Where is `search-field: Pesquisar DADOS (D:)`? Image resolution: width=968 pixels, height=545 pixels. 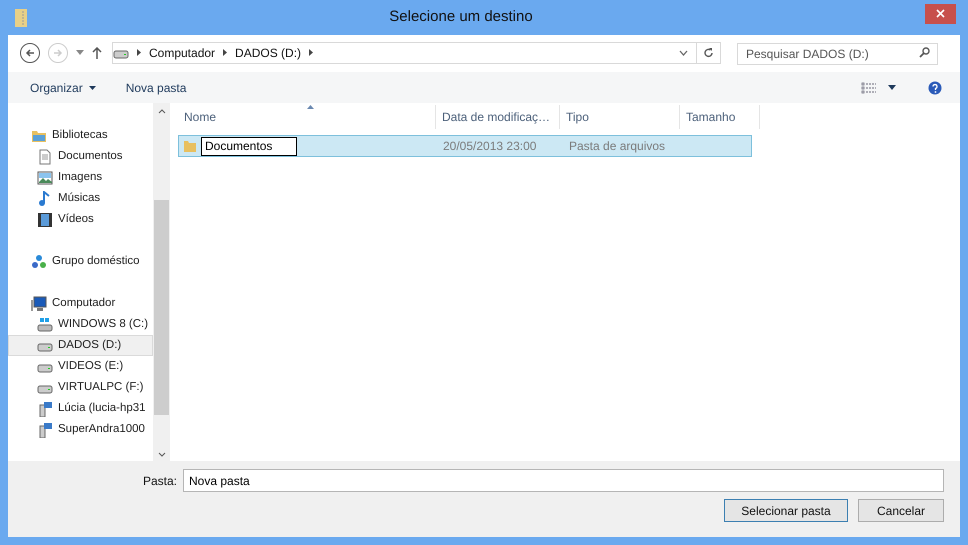
search-field: Pesquisar DADOS (D:) is located at coordinates (837, 53).